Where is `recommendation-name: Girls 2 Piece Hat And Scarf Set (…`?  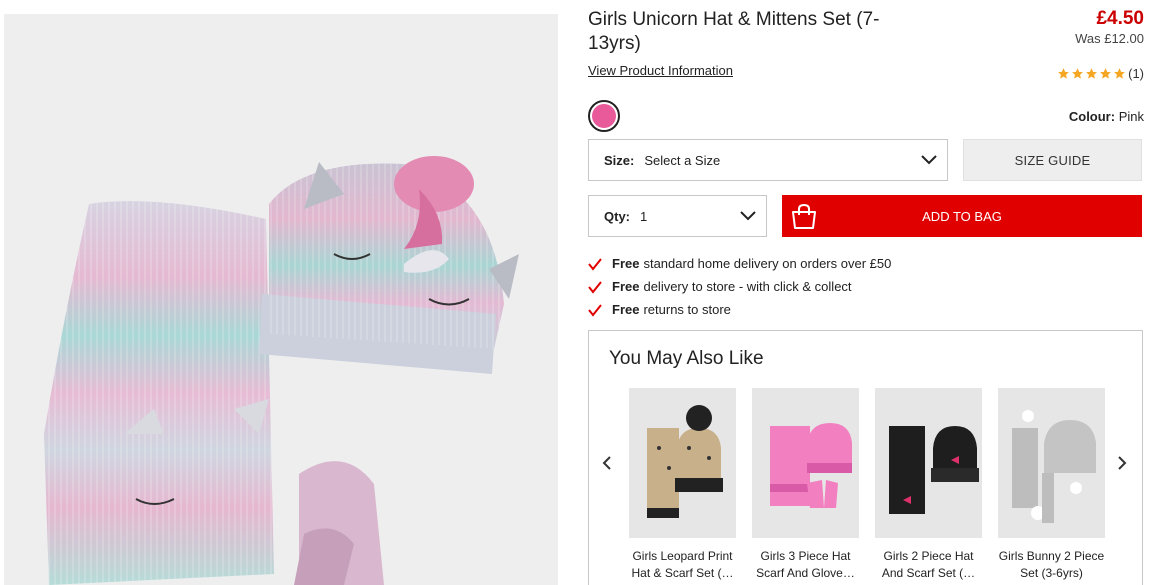 recommendation-name: Girls 2 Piece Hat And Scarf Set (… is located at coordinates (928, 564).